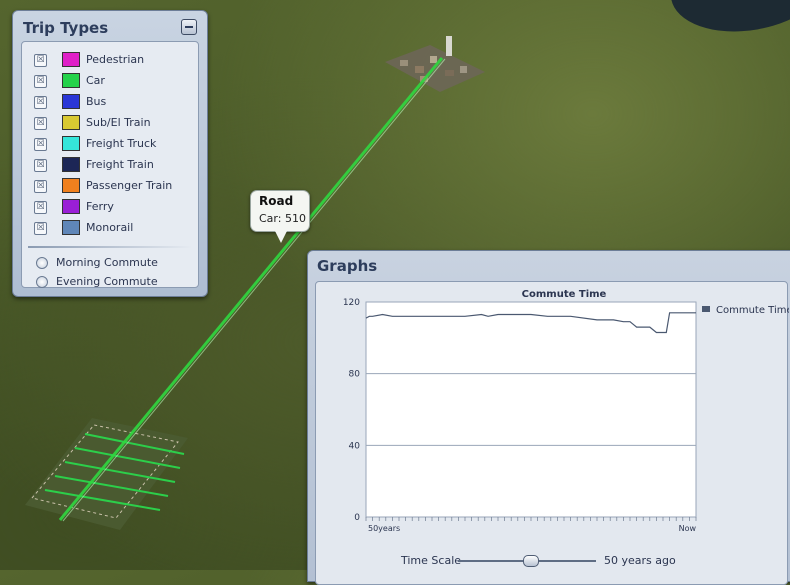 The height and width of the screenshot is (585, 790). Describe the element at coordinates (640, 560) in the screenshot. I see `time-scale-value: 50 years ago` at that location.